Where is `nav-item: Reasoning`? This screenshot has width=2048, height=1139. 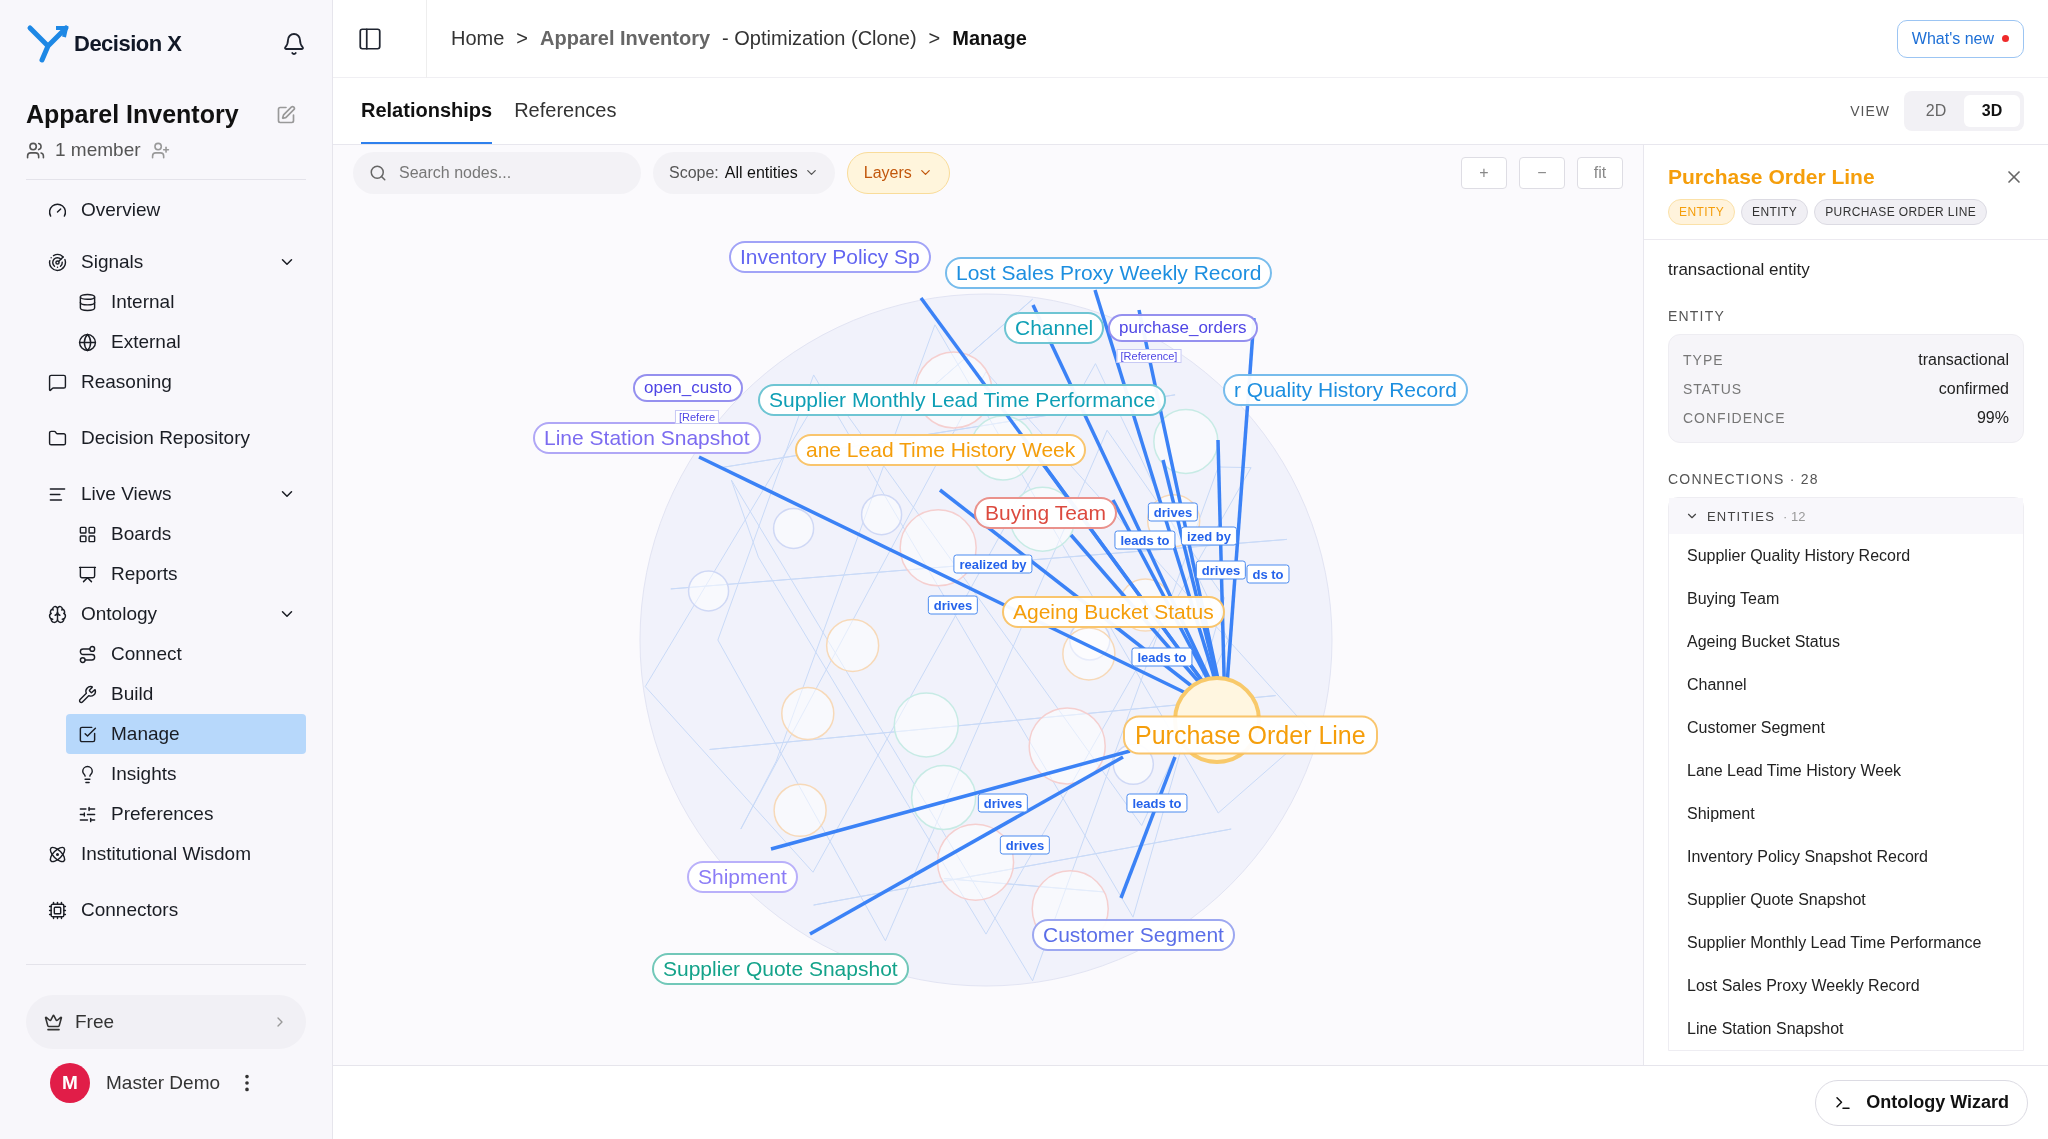
nav-item: Reasoning is located at coordinates (161, 382).